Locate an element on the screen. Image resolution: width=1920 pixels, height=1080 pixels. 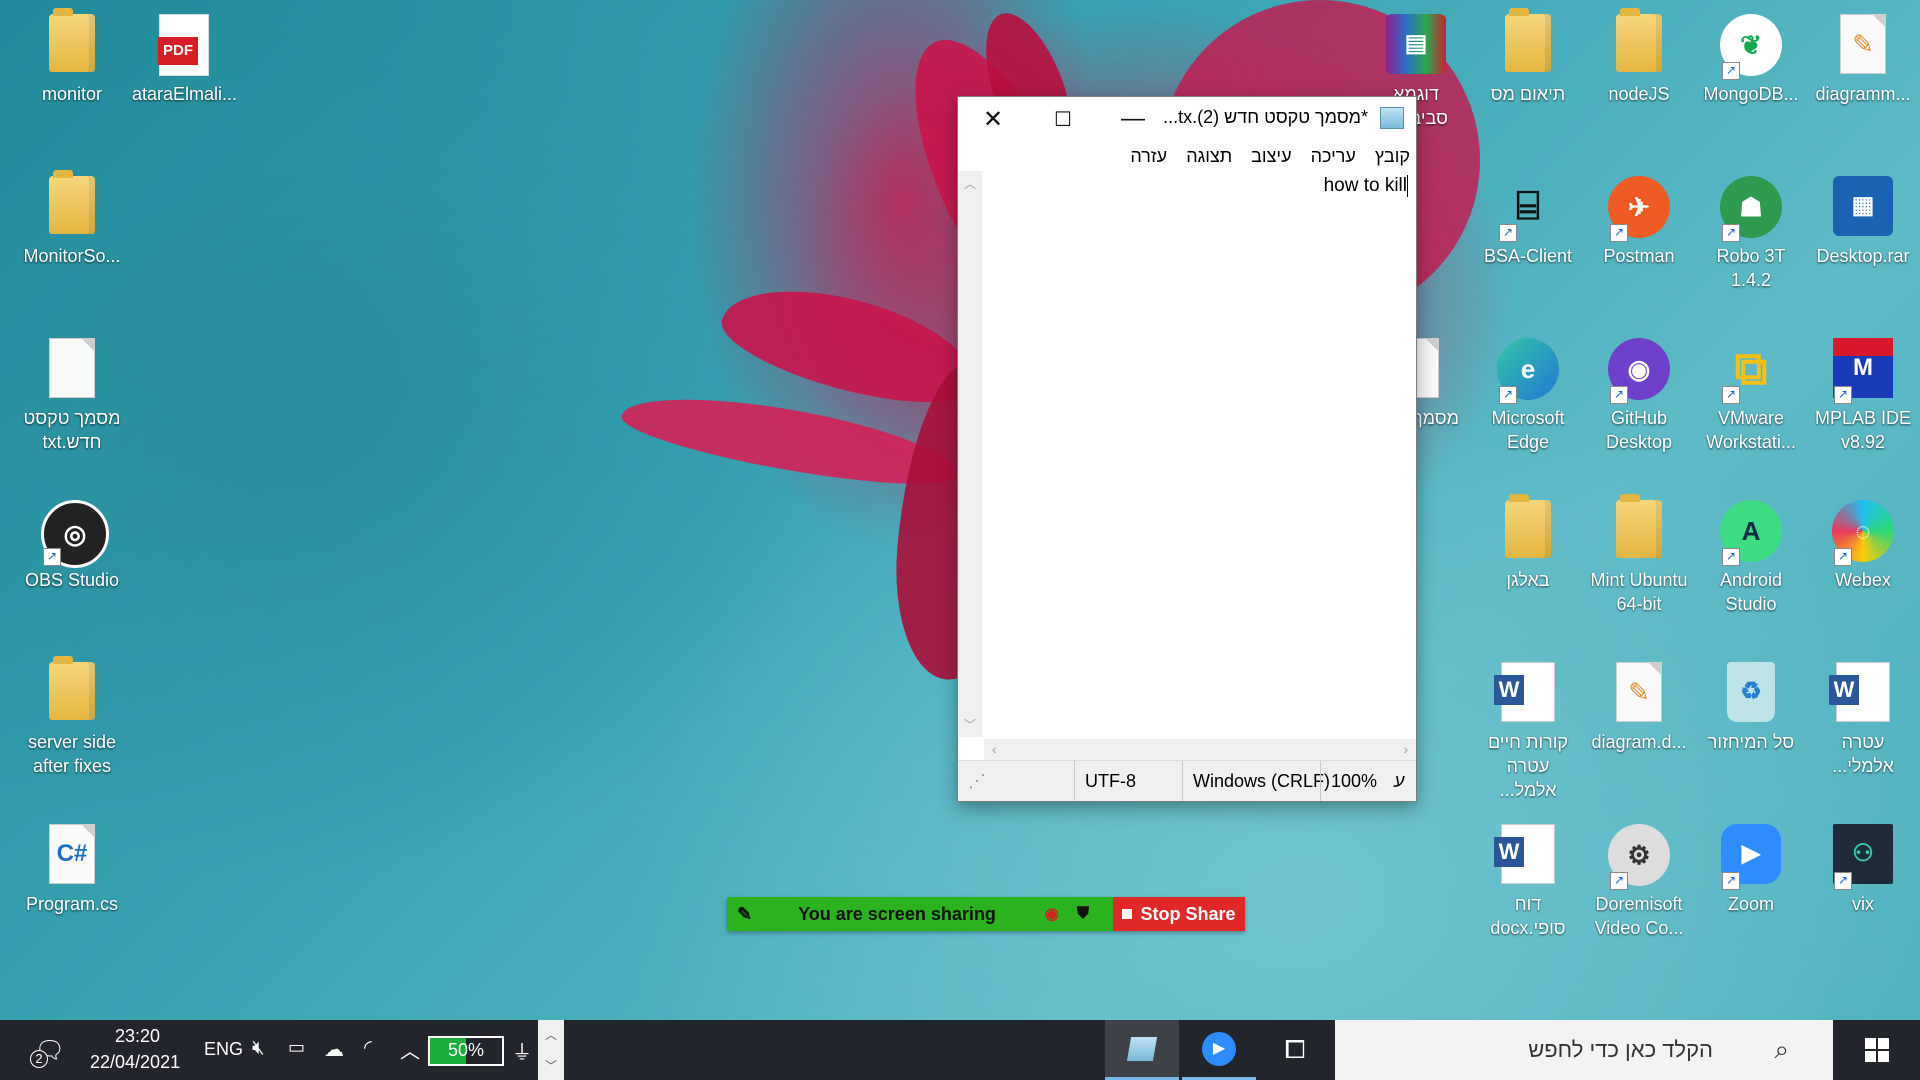
minimize-button: — is located at coordinates (1133, 119).